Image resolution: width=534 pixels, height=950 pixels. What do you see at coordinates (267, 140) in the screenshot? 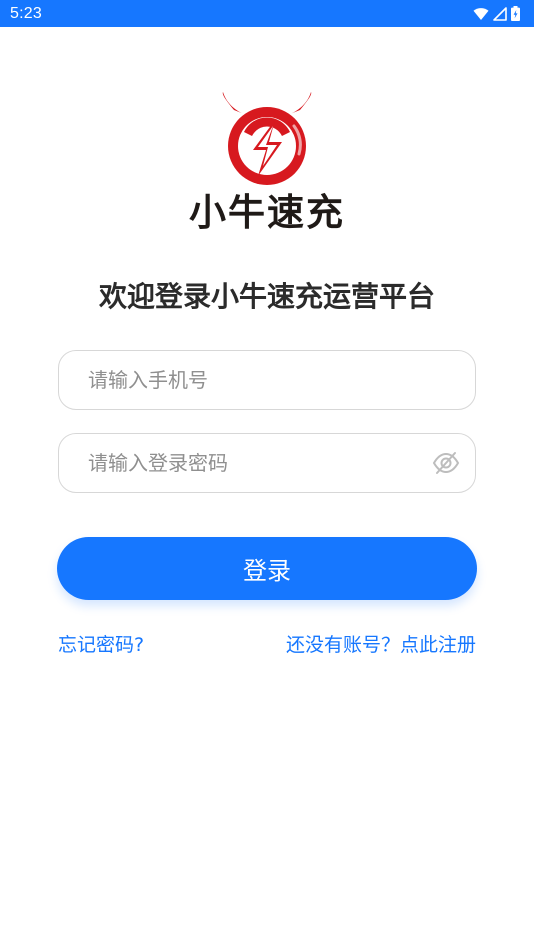
I see `bull-lightning-logo-icon` at bounding box center [267, 140].